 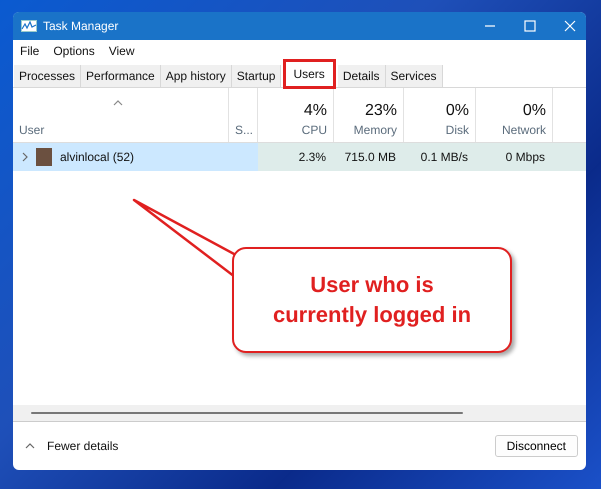 I want to click on column-label: User, so click(x=32, y=130).